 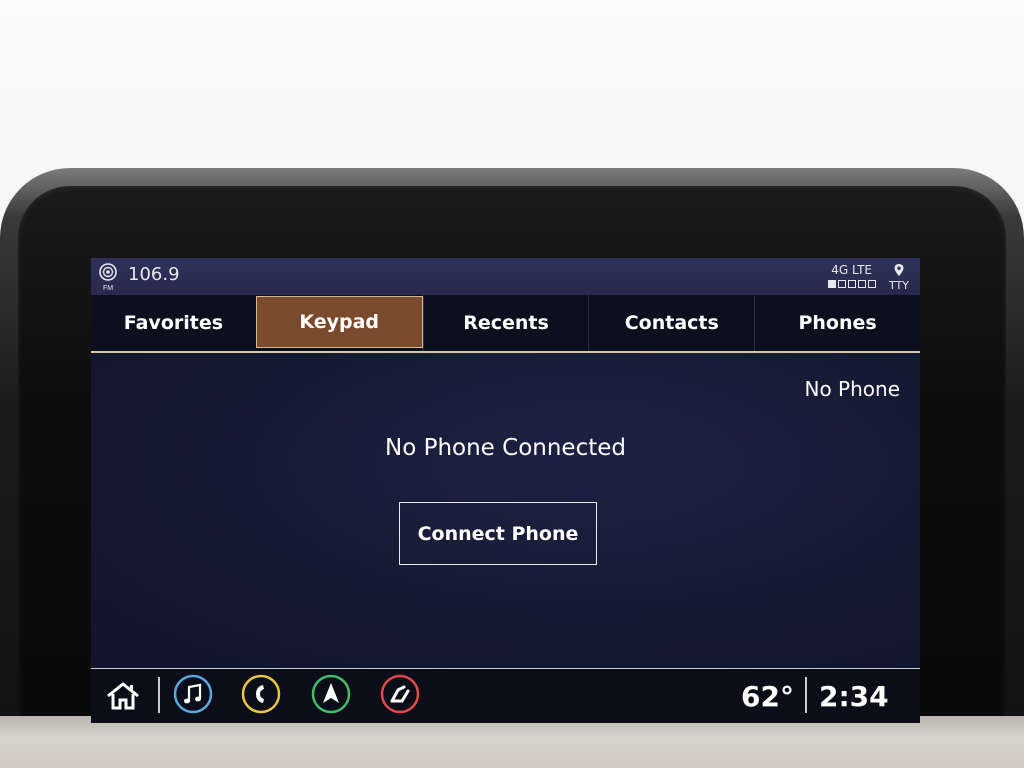 What do you see at coordinates (193, 694) in the screenshot?
I see `music-icon` at bounding box center [193, 694].